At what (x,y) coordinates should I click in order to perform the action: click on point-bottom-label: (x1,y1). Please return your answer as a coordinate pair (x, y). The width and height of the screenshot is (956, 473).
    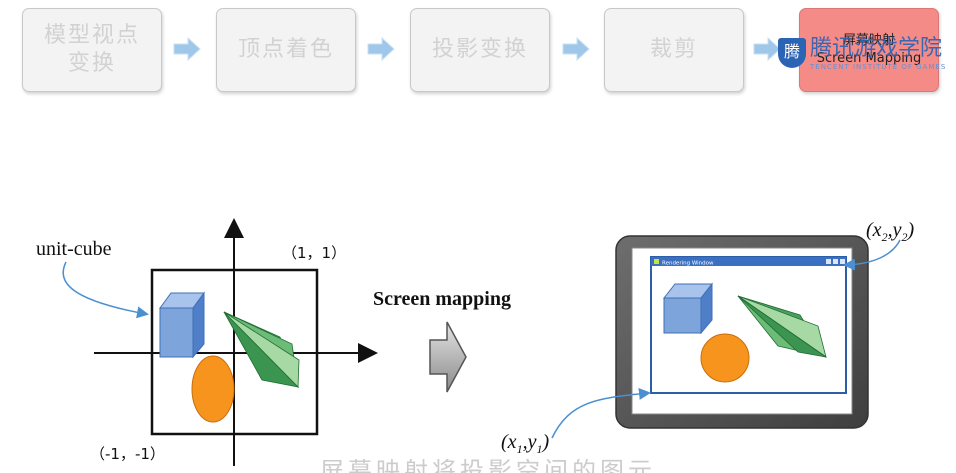
    Looking at the image, I should click on (525, 443).